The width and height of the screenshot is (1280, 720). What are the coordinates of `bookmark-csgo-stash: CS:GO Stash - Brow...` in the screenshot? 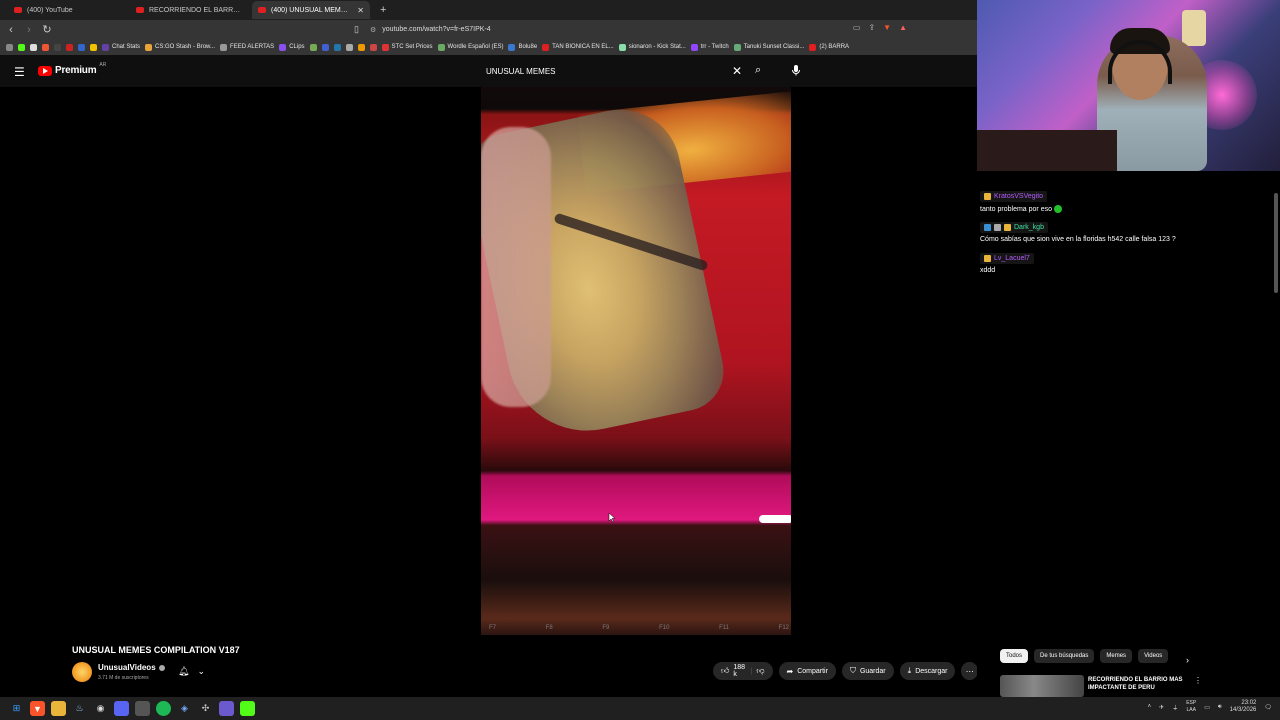 It's located at (180, 47).